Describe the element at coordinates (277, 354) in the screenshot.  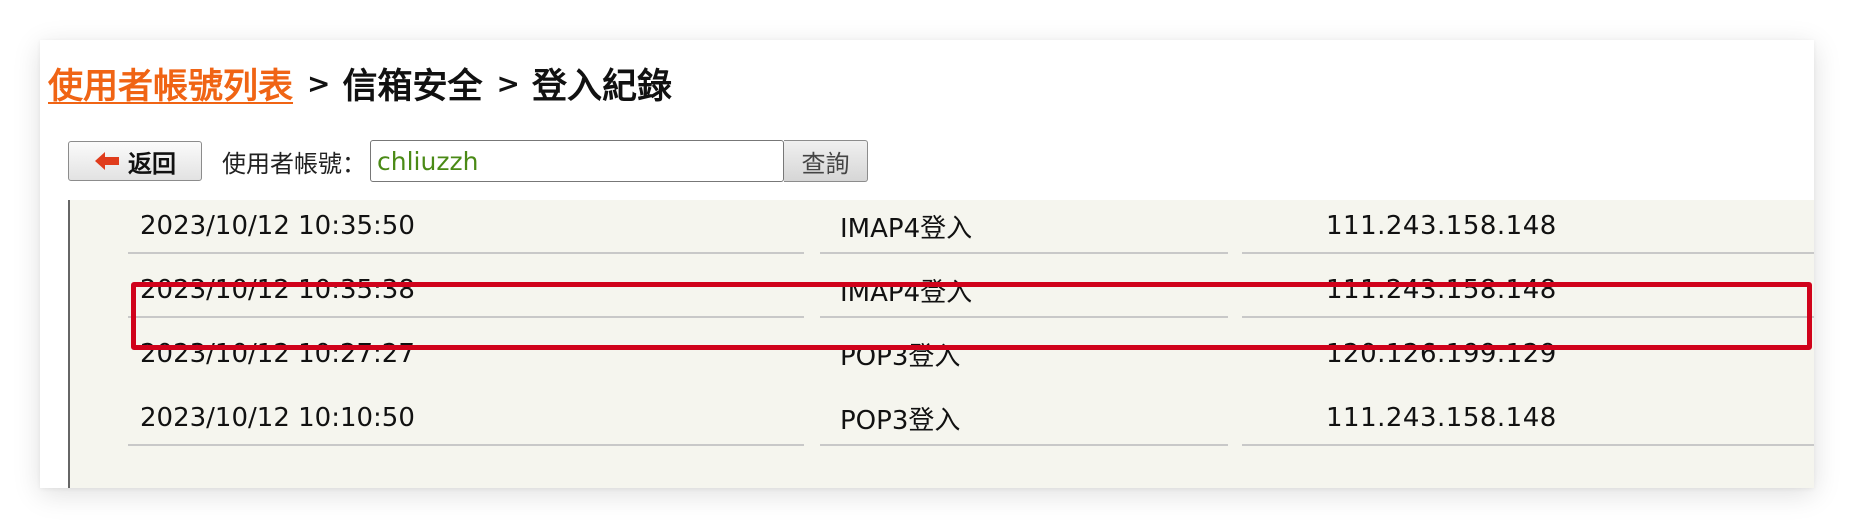
I see `login-time: 2023/10/12 10:27:27` at that location.